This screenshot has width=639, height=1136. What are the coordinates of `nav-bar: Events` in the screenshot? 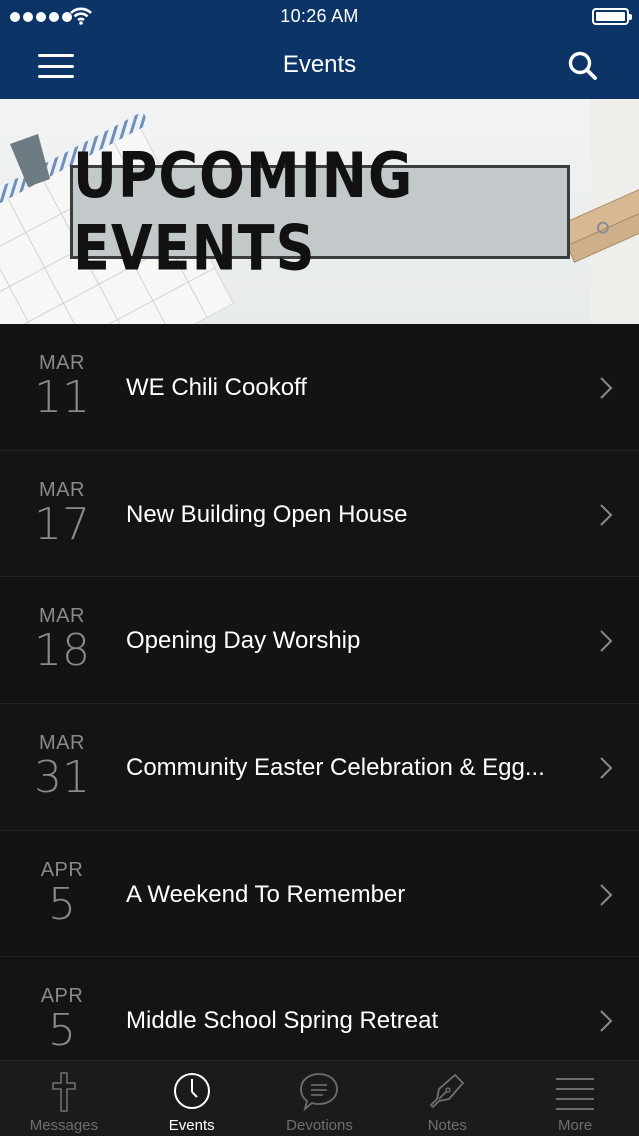 It's located at (319, 66).